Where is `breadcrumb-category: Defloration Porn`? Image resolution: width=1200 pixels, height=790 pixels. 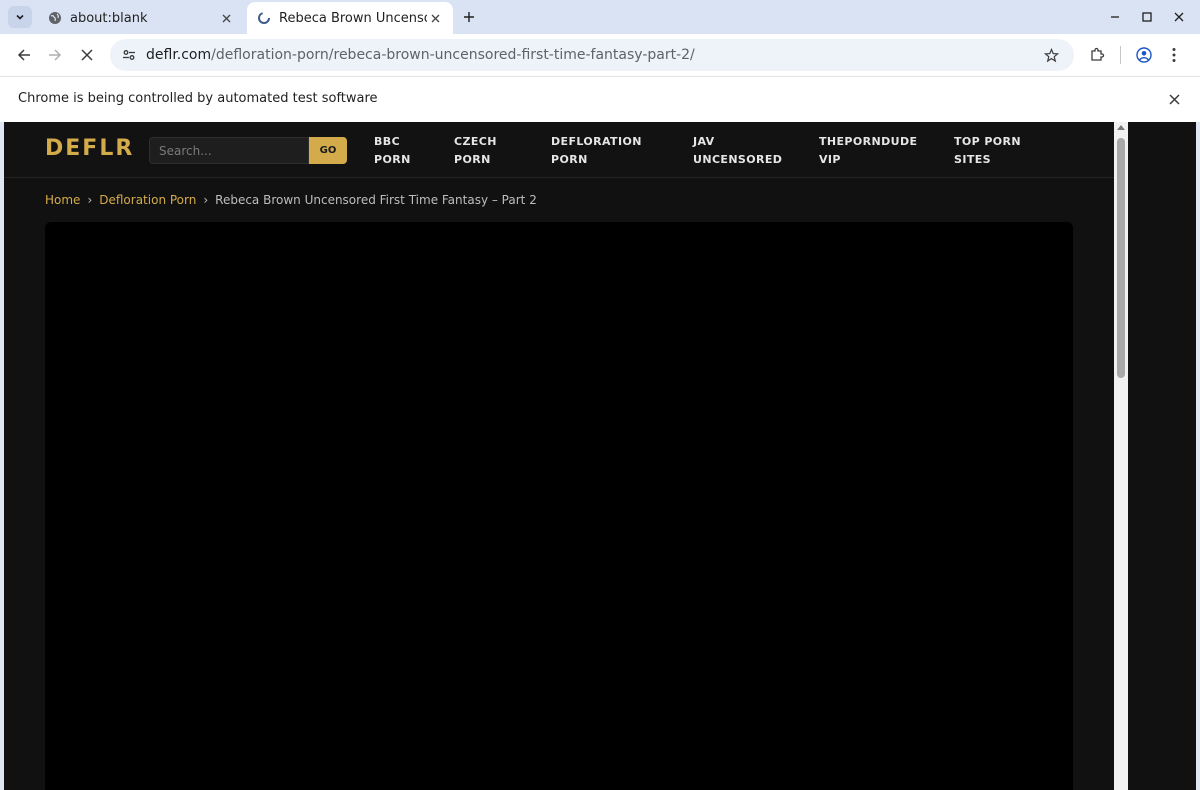
breadcrumb-category: Defloration Porn is located at coordinates (147, 200).